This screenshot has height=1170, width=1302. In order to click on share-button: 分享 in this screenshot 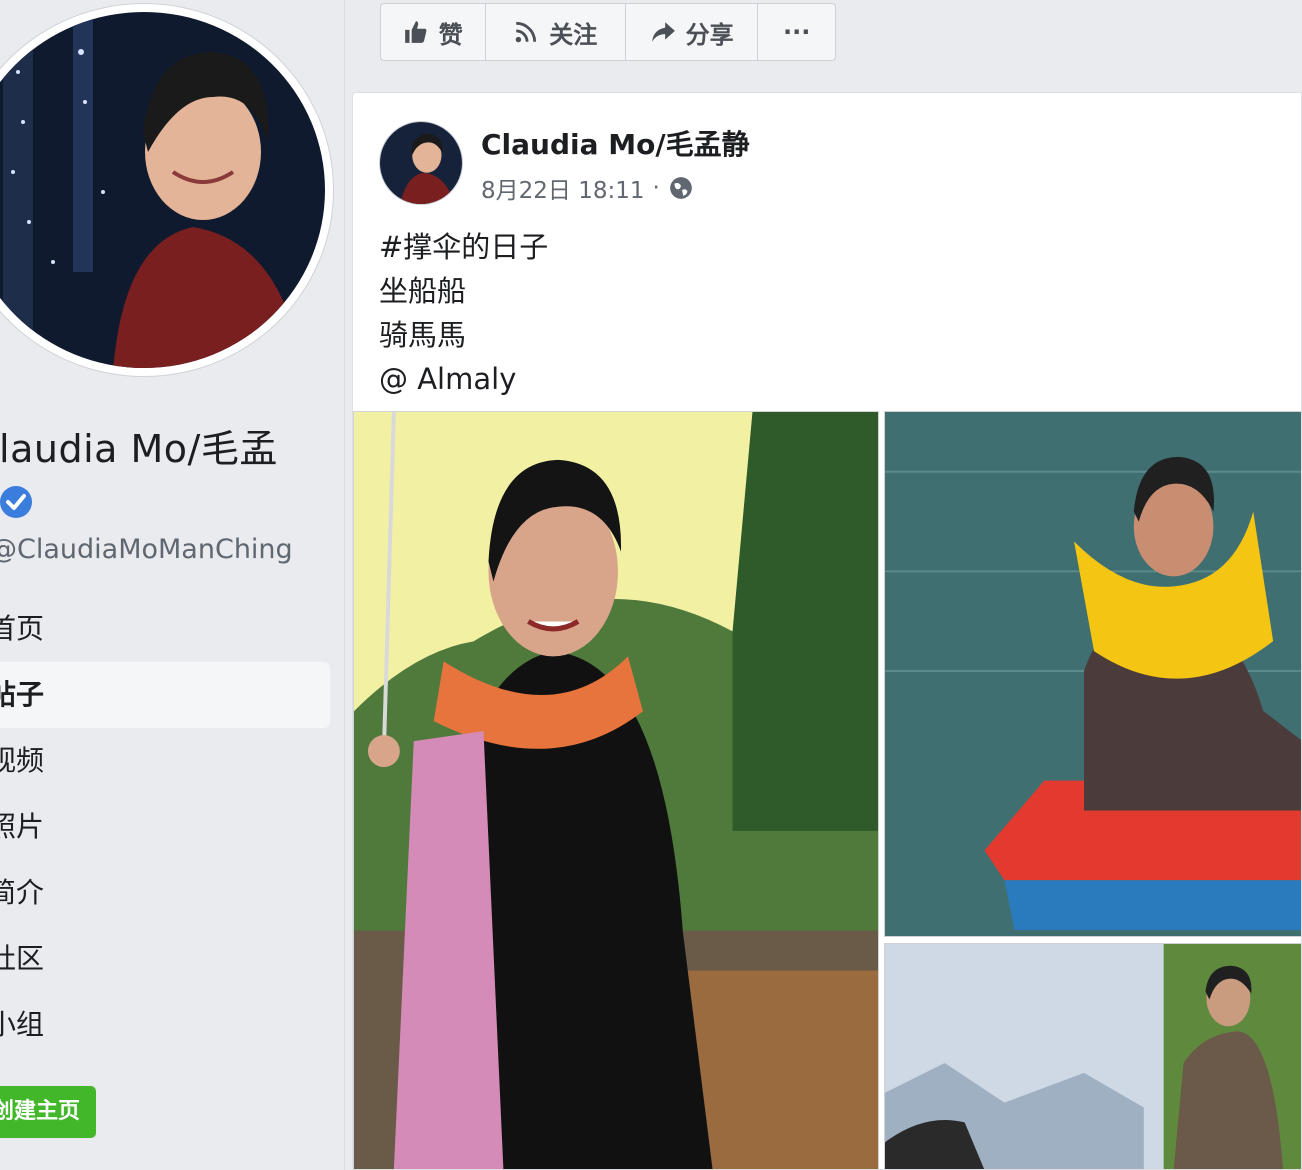, I will do `click(692, 32)`.